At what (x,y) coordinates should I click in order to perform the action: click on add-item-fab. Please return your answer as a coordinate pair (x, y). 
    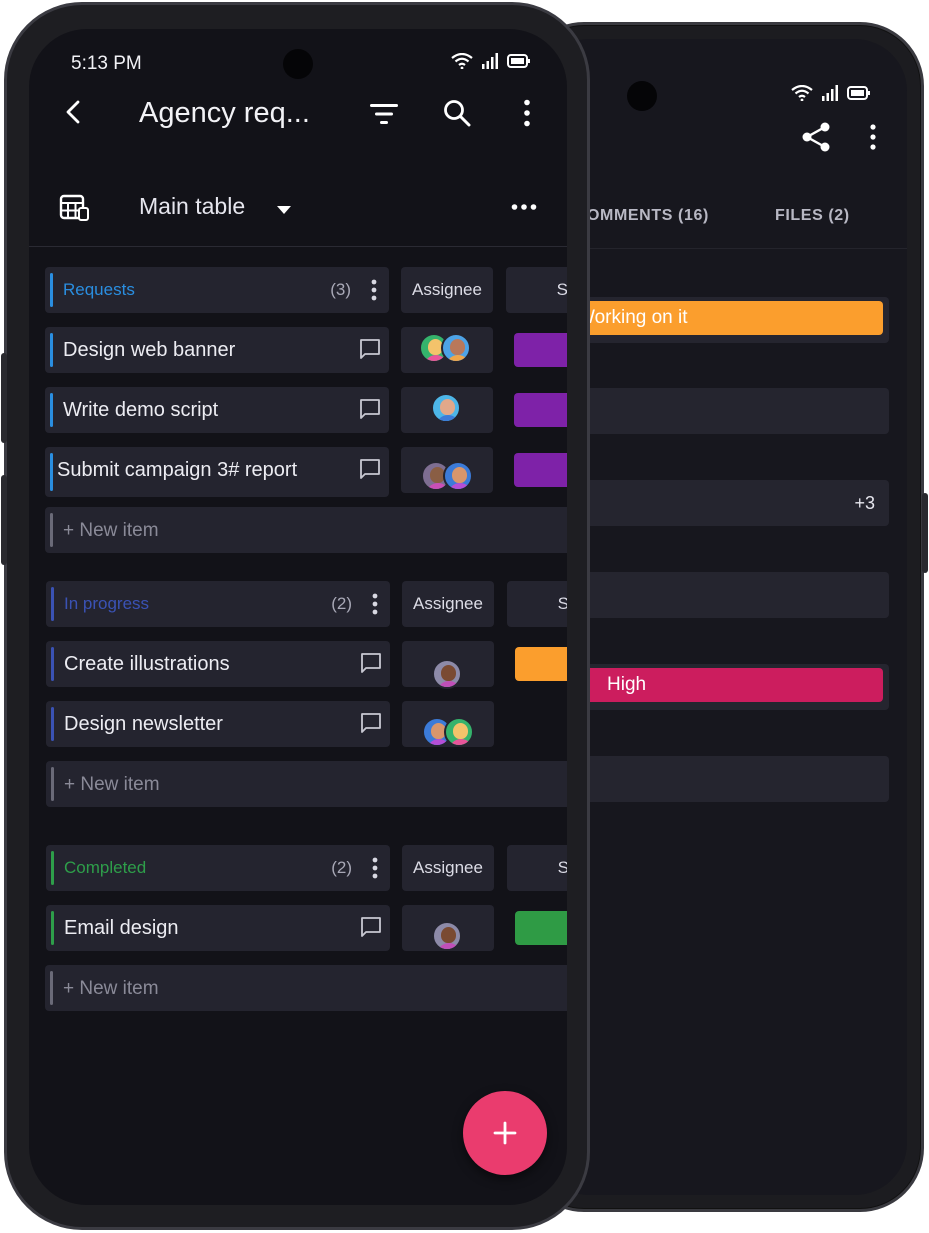
    Looking at the image, I should click on (505, 1133).